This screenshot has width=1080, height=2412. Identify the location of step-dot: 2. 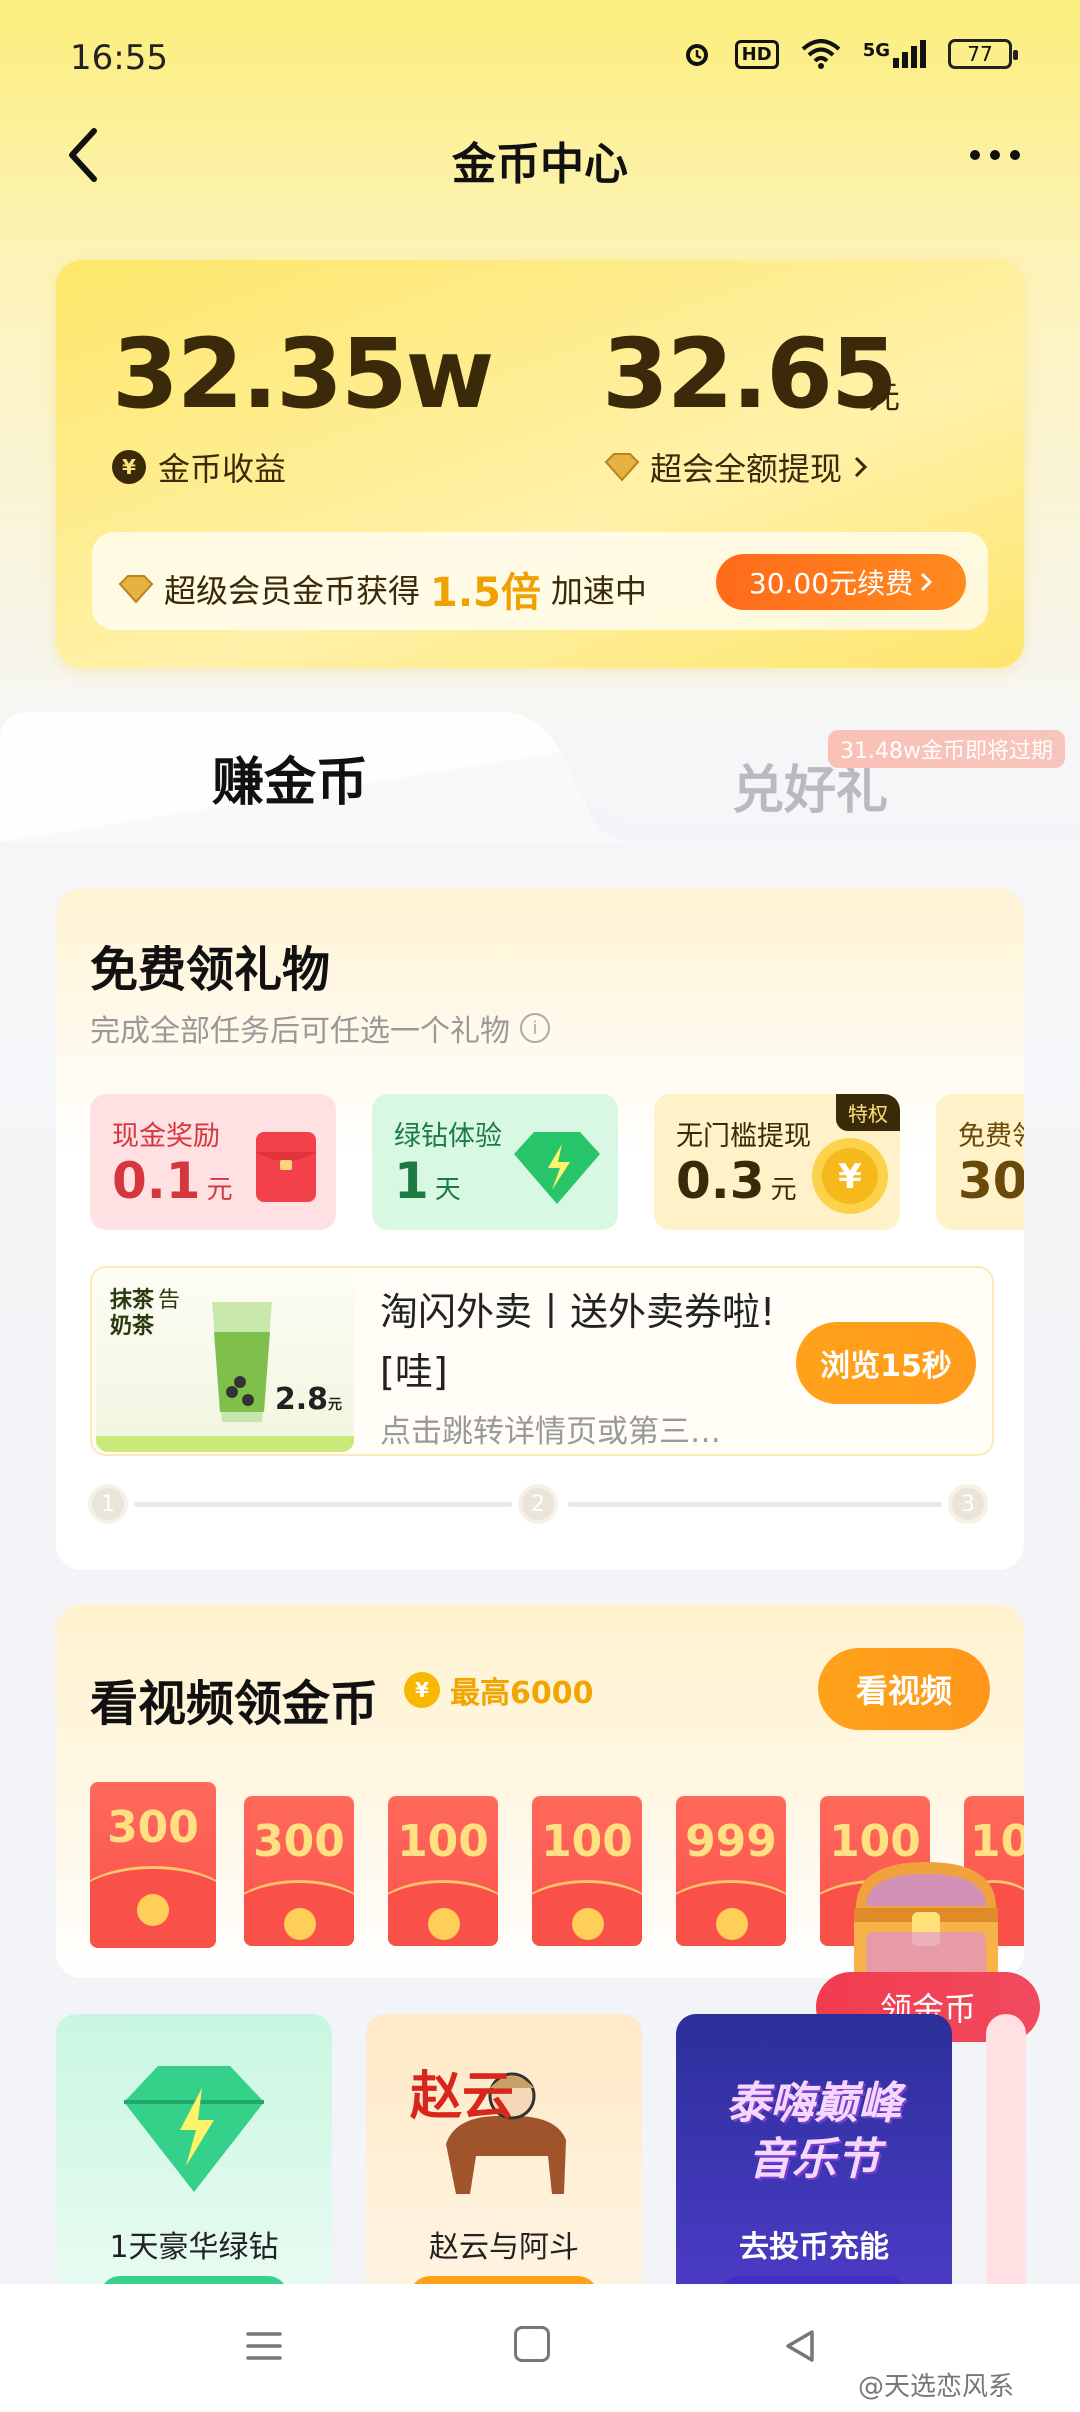
(538, 1504).